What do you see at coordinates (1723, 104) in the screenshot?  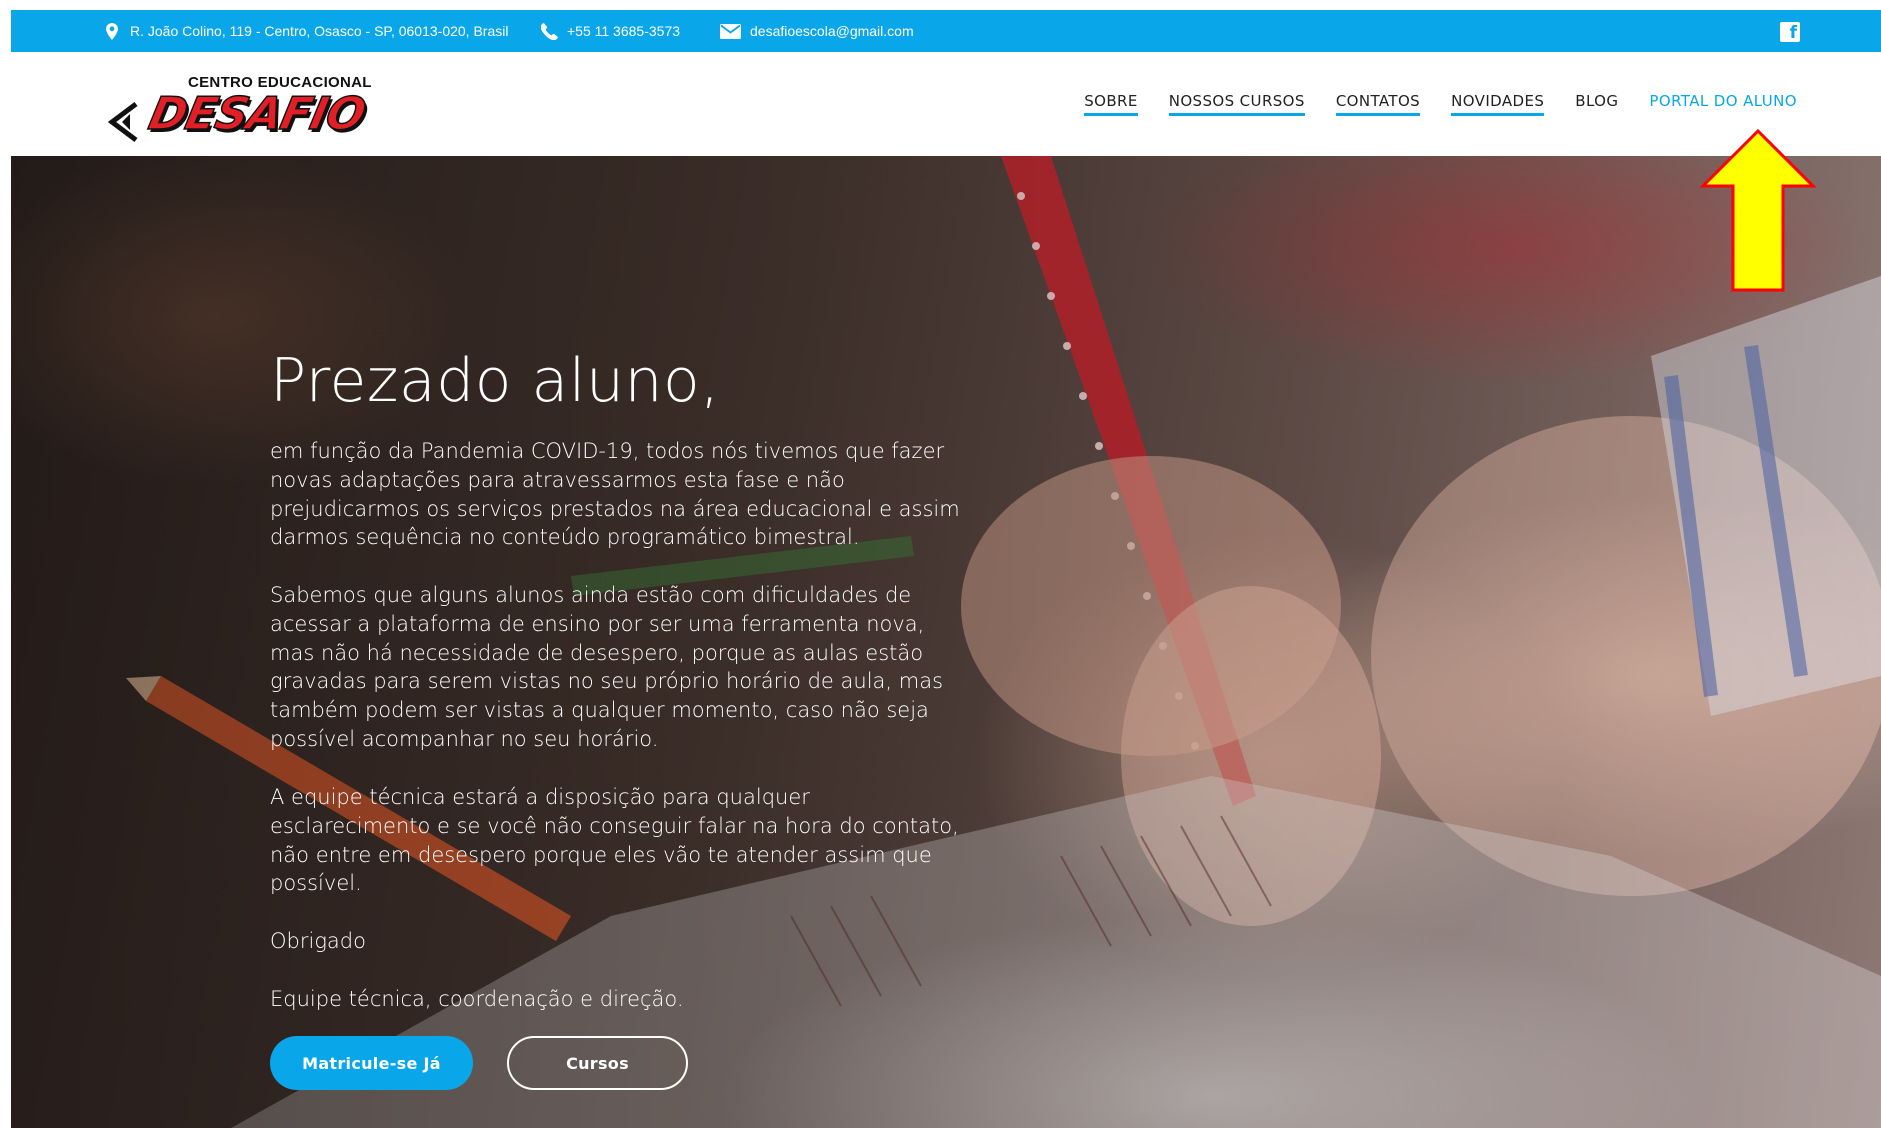 I see `nav-item-portal-do-aluno: PORTAL DO ALUNO` at bounding box center [1723, 104].